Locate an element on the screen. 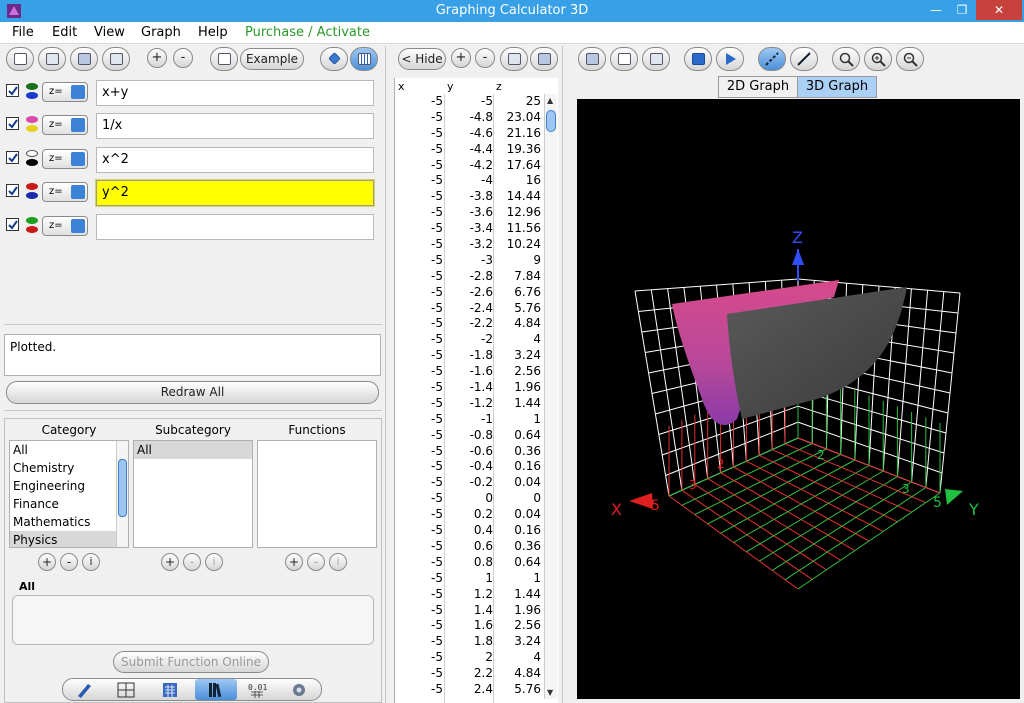  table-cell-y: -2.4 is located at coordinates (469, 308).